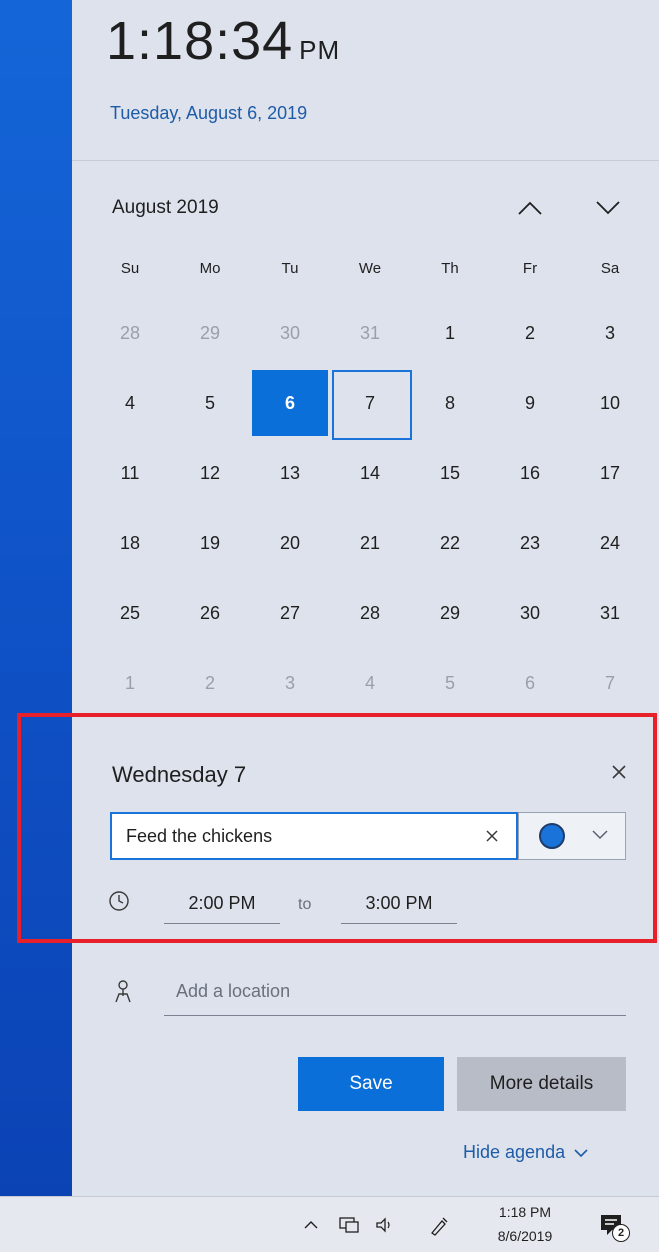 This screenshot has width=659, height=1252. I want to click on color-swatch, so click(552, 836).